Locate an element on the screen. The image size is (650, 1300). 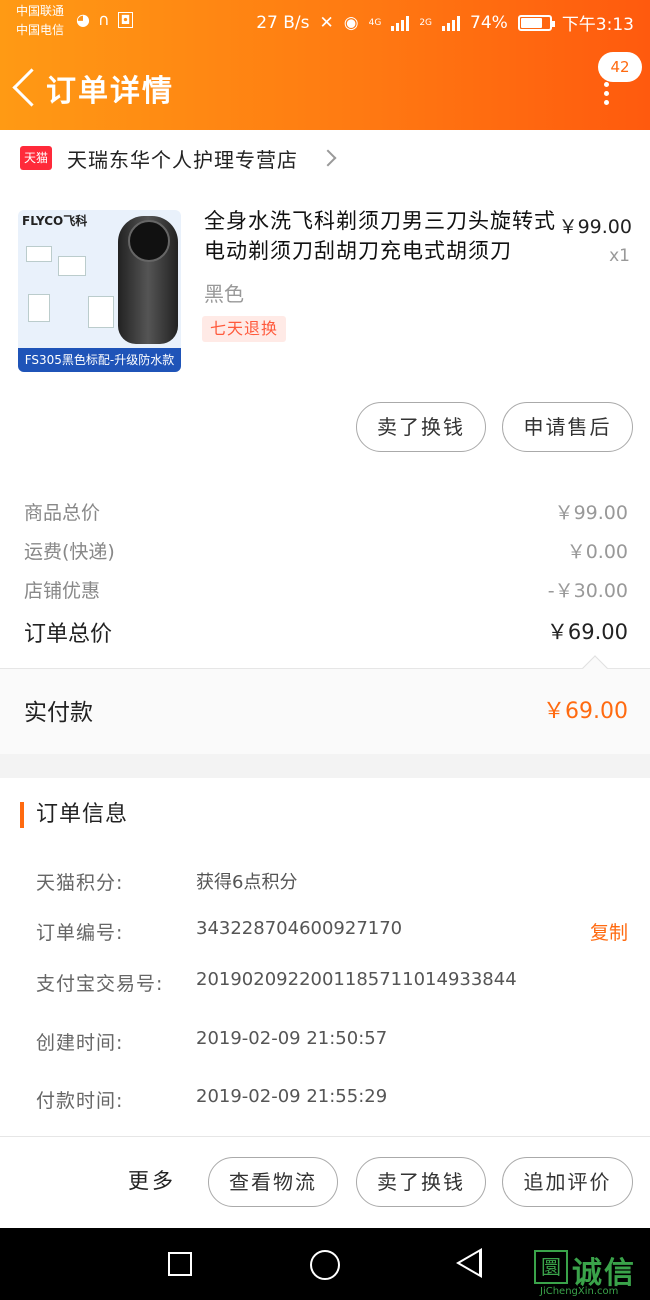
alipay-row: 支付宝交易号: 2019020922001185711014933844 is located at coordinates (325, 983).